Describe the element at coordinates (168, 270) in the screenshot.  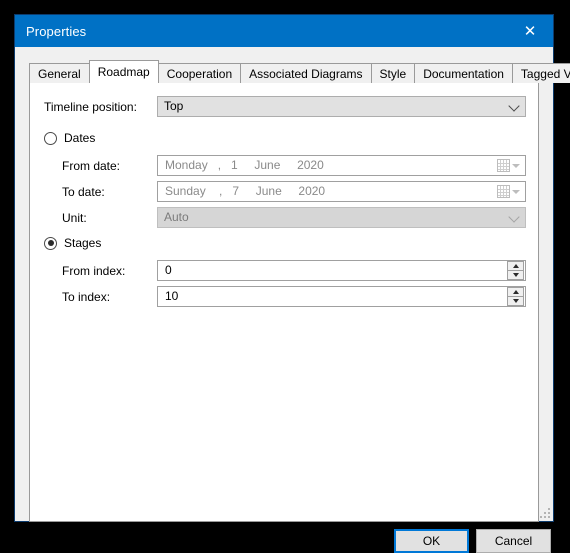
I see `from-index-value: 0` at that location.